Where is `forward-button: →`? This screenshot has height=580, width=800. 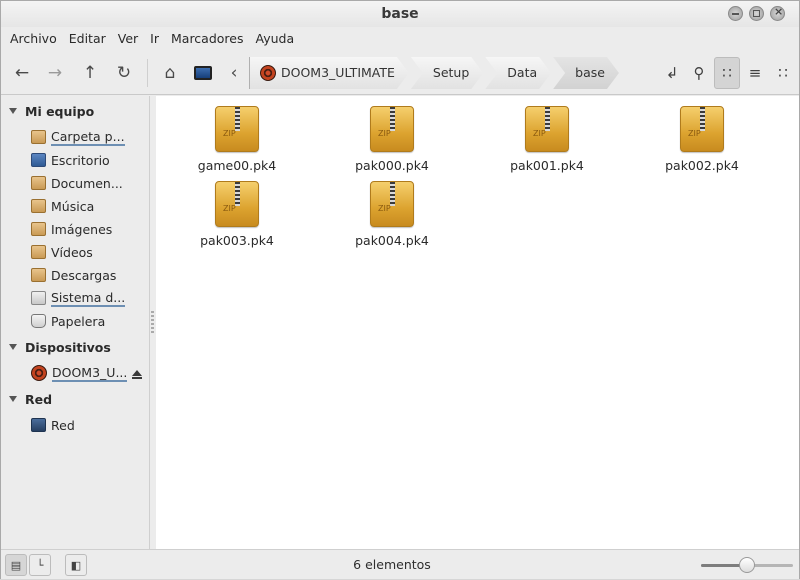 forward-button: → is located at coordinates (55, 73).